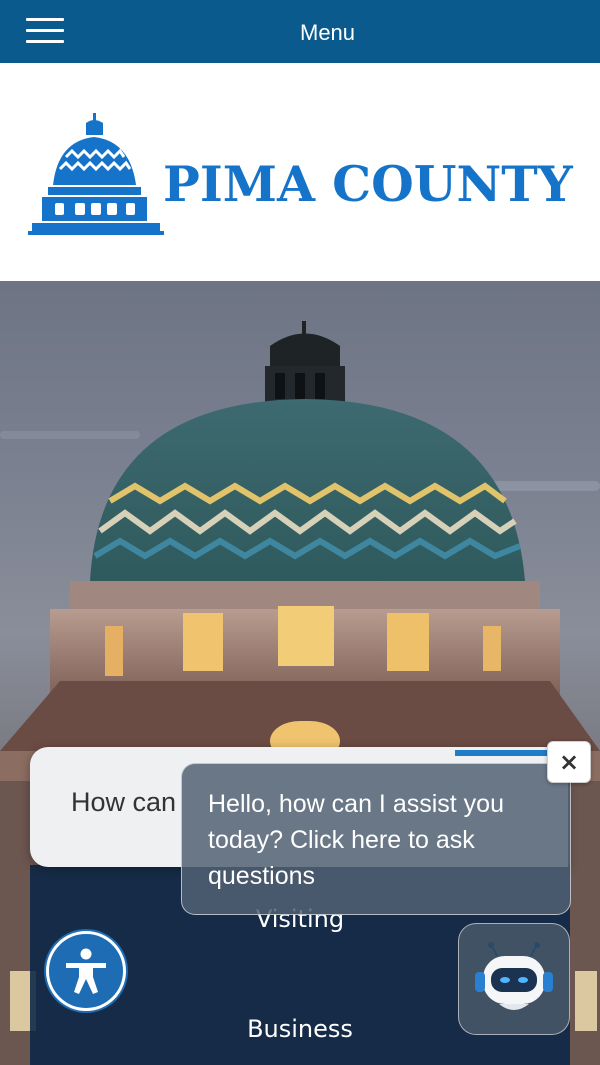 Image resolution: width=600 pixels, height=1065 pixels. I want to click on chat-input-placeholder: How can, so click(124, 802).